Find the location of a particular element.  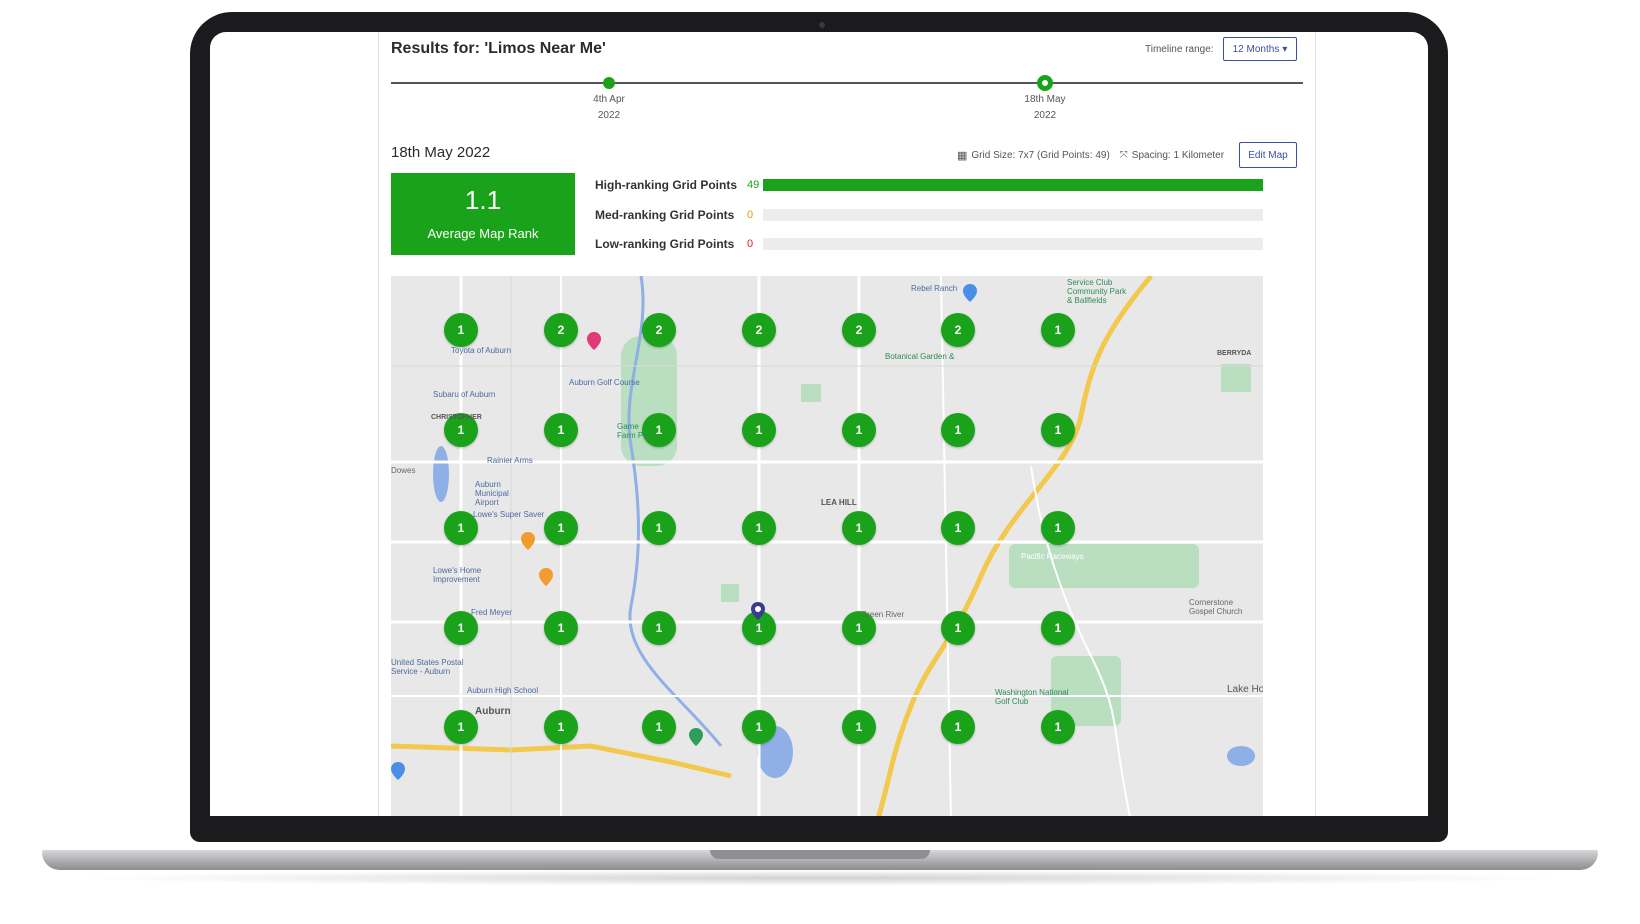

spacing-text: Spacing: 1 Kilometer is located at coordinates (1178, 155).